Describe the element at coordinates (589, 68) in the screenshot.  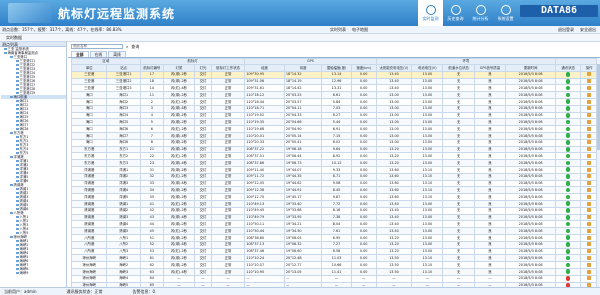
I see `column-header: 操作` at that location.